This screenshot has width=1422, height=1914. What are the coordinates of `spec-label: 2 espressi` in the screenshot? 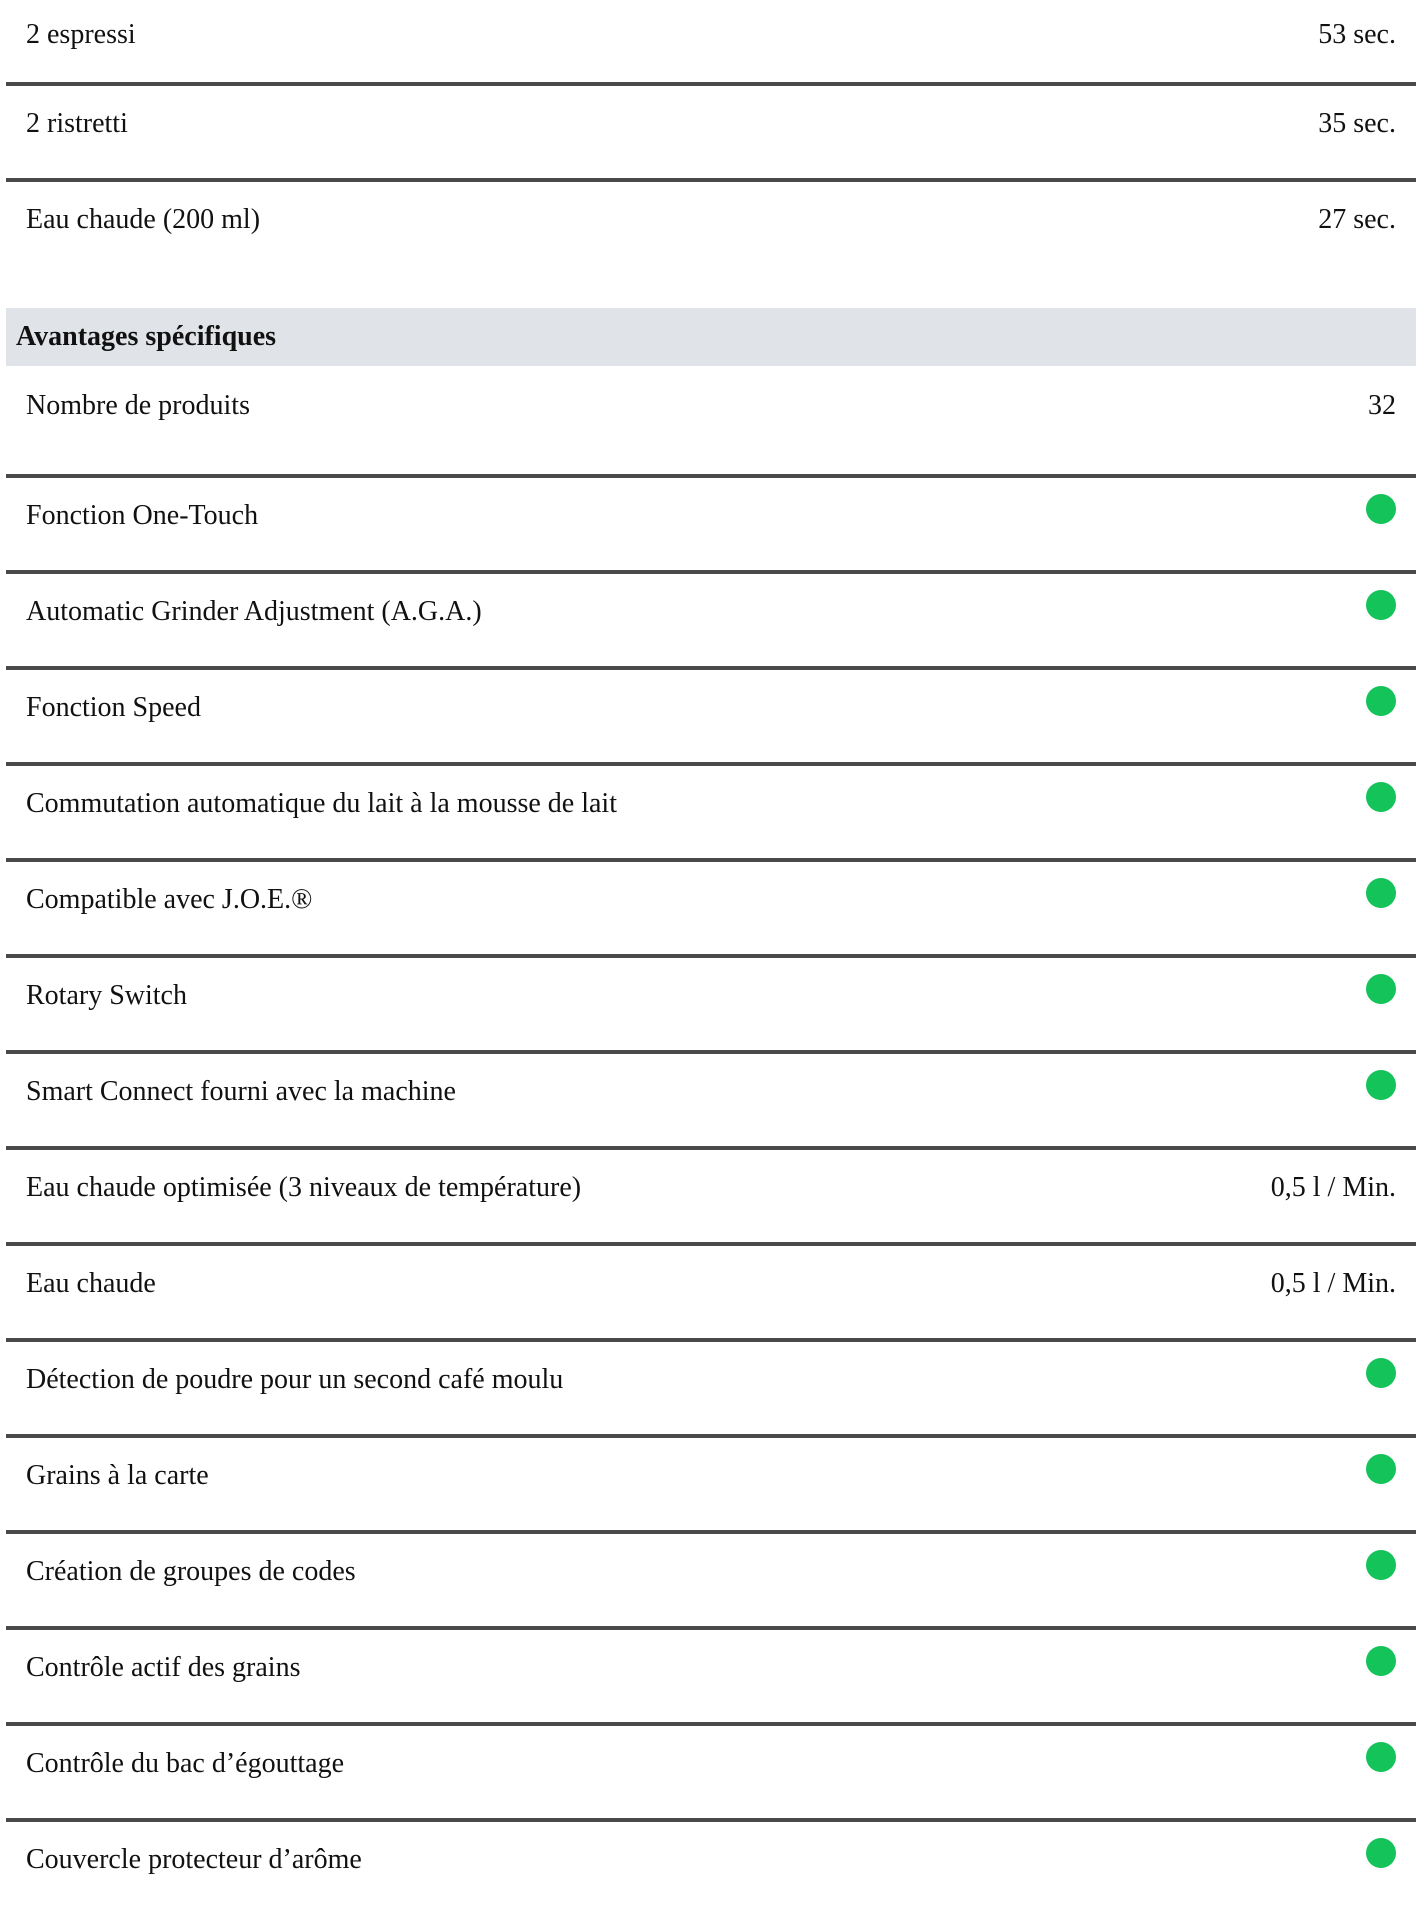 It's located at (81, 34).